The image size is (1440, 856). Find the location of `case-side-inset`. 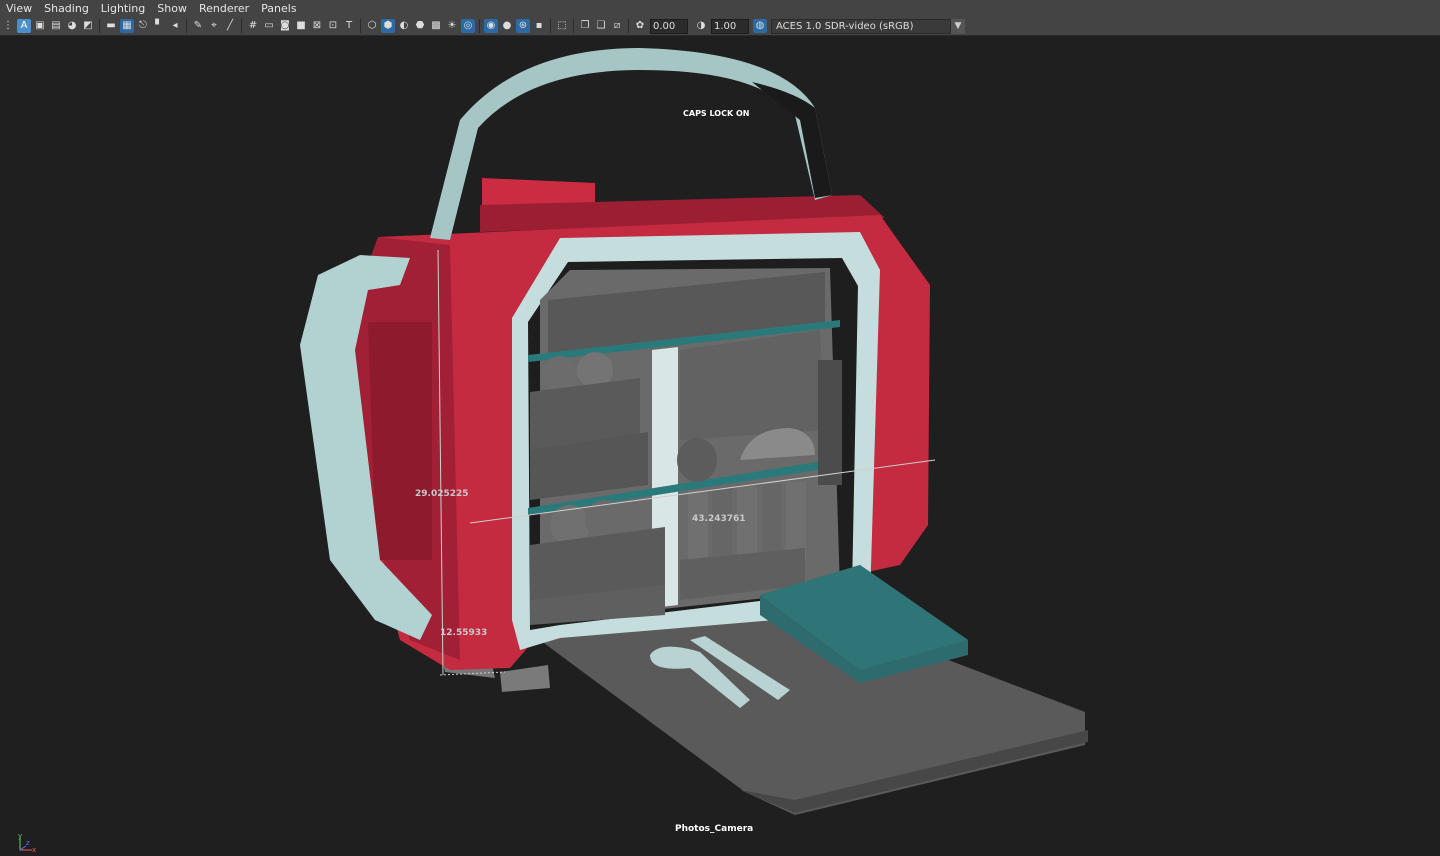

case-side-inset is located at coordinates (400, 441).